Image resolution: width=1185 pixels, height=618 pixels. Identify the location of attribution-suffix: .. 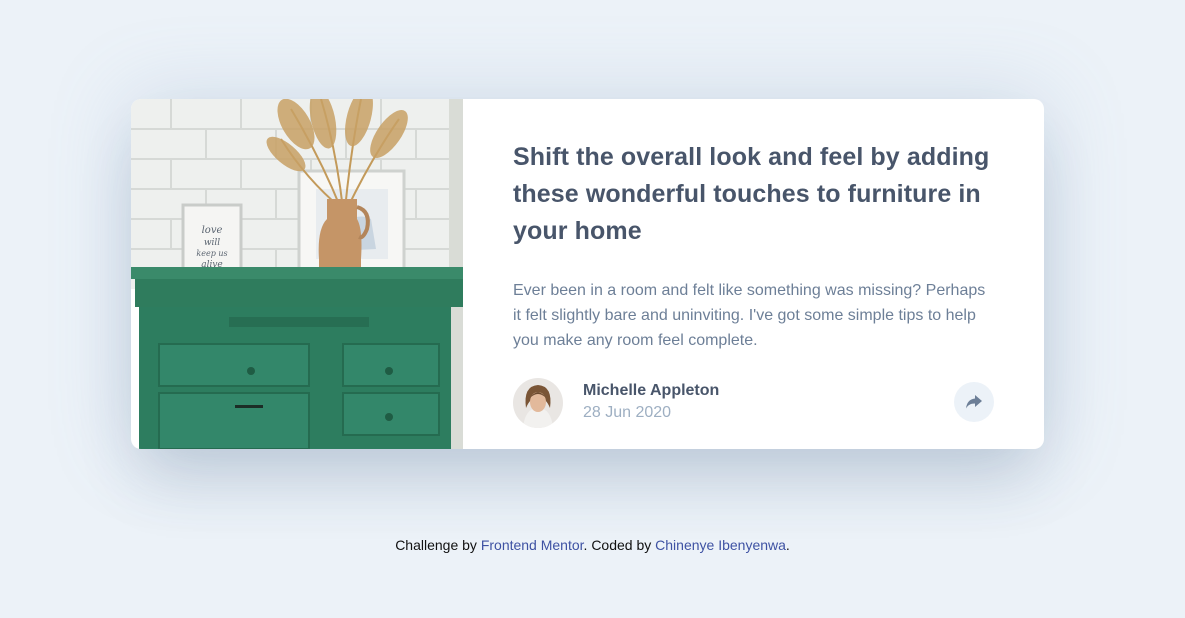
(787, 545).